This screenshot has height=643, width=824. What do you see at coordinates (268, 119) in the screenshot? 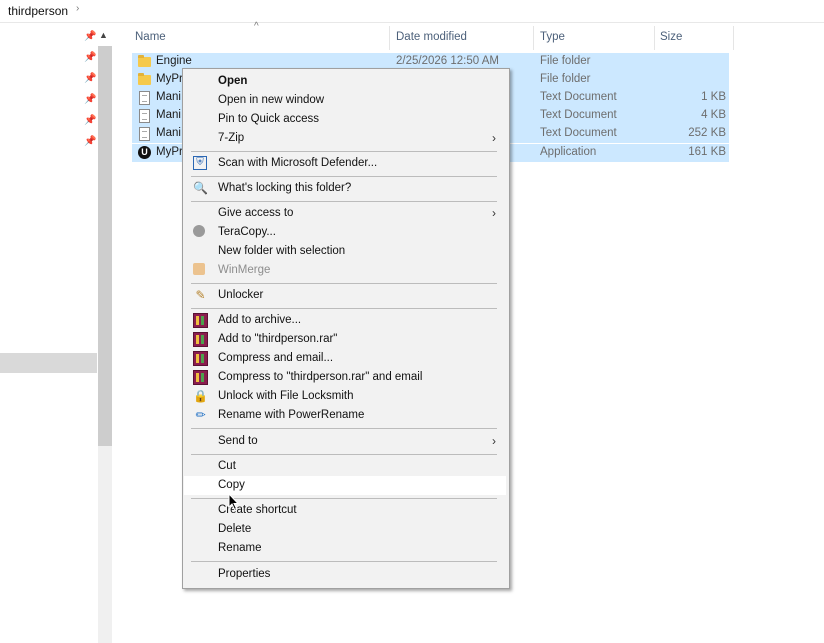
I see `menu-item-label: Pin to Quick access` at bounding box center [268, 119].